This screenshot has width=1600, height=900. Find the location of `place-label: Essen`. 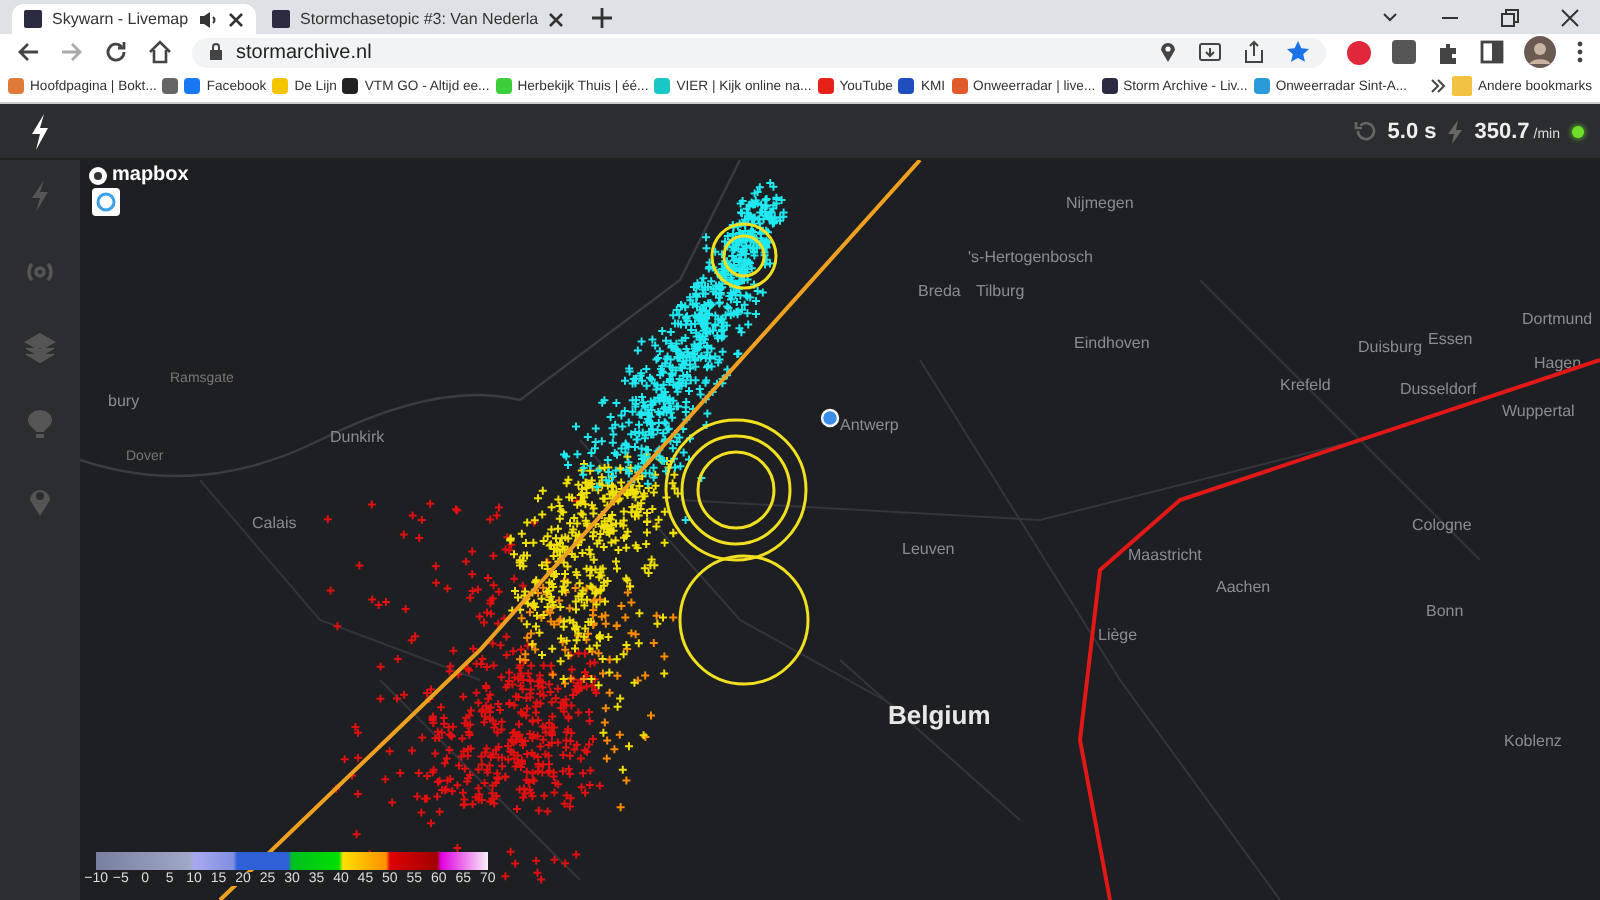

place-label: Essen is located at coordinates (1450, 339).